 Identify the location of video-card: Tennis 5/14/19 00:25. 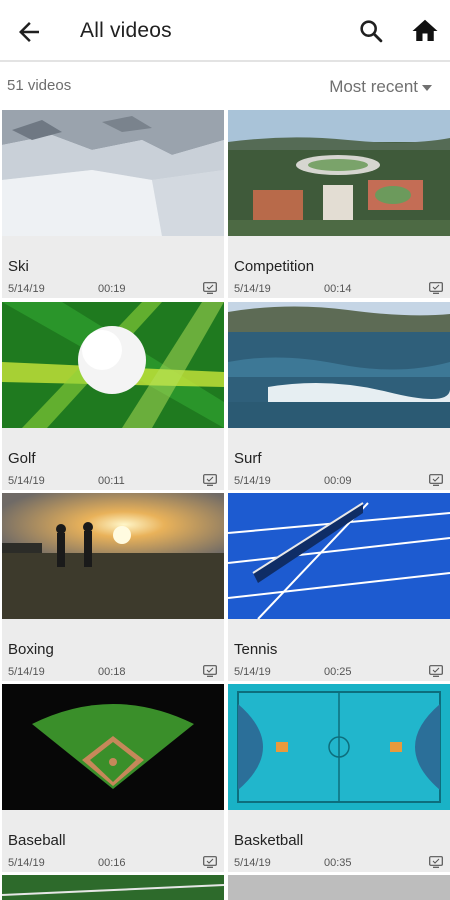
(339, 587).